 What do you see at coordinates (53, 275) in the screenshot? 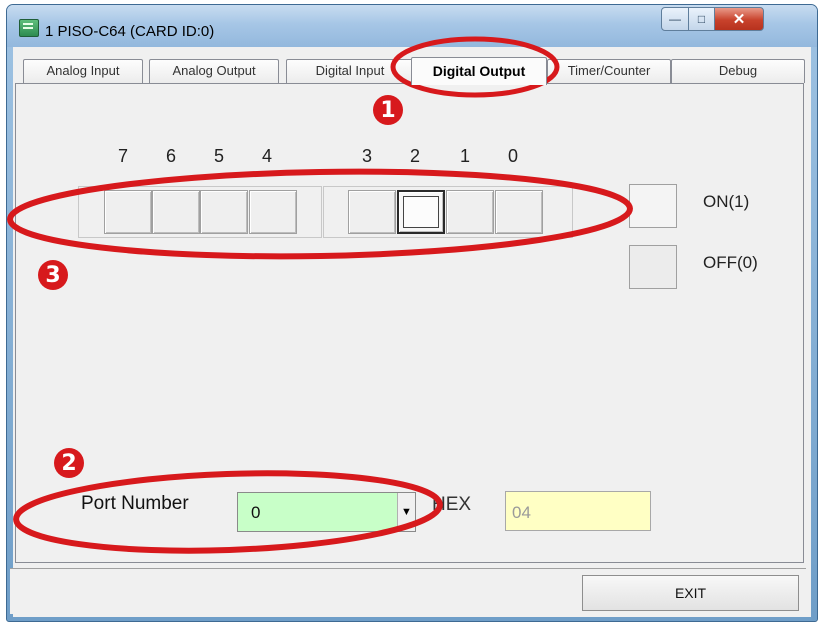
I see `annotation-marker-3: 3` at bounding box center [53, 275].